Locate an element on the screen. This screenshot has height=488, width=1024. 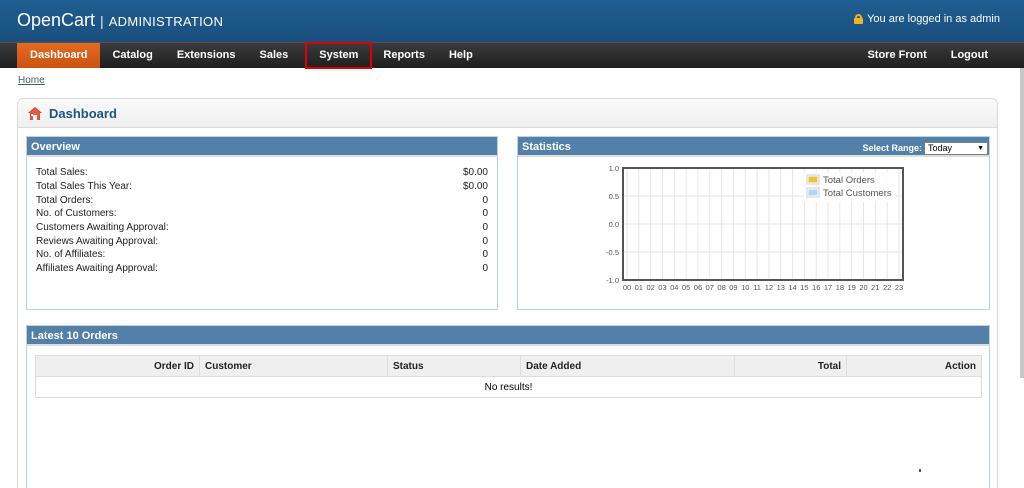
y-tick-label: -1.0 is located at coordinates (612, 280).